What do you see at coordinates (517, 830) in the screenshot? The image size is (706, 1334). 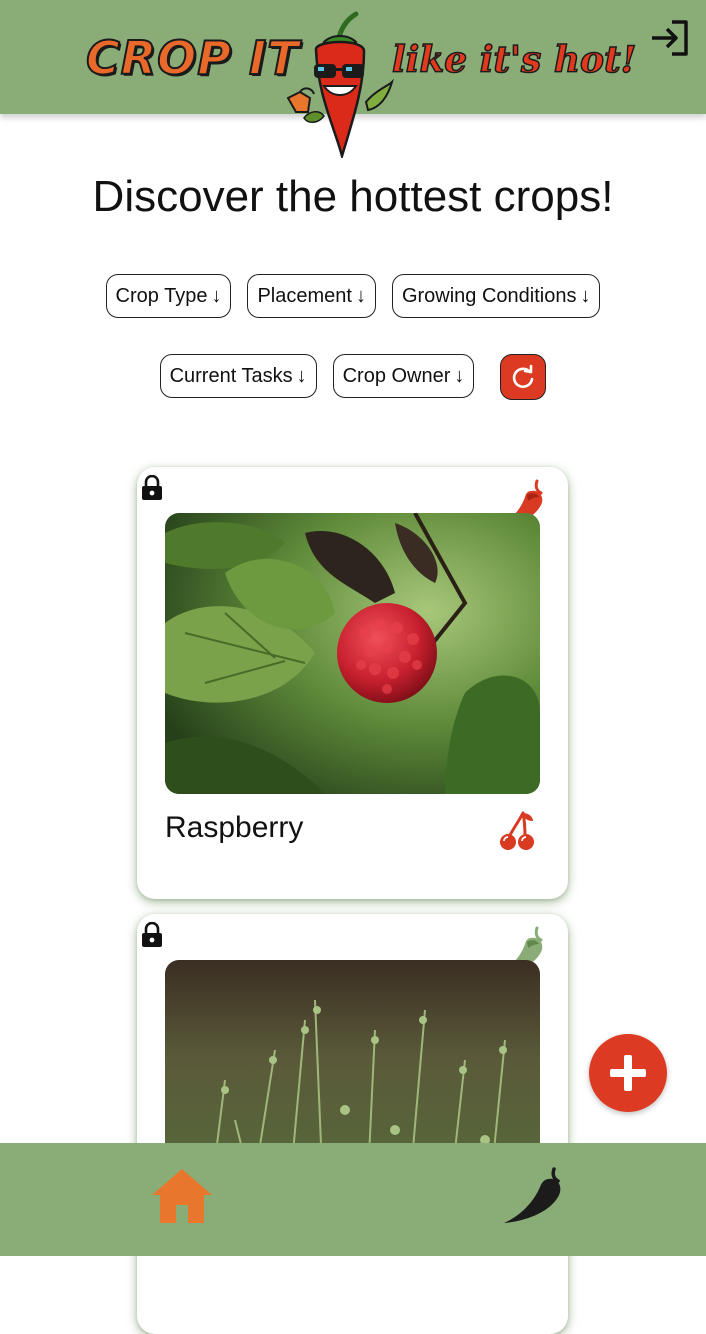 I see `cherry-icon` at bounding box center [517, 830].